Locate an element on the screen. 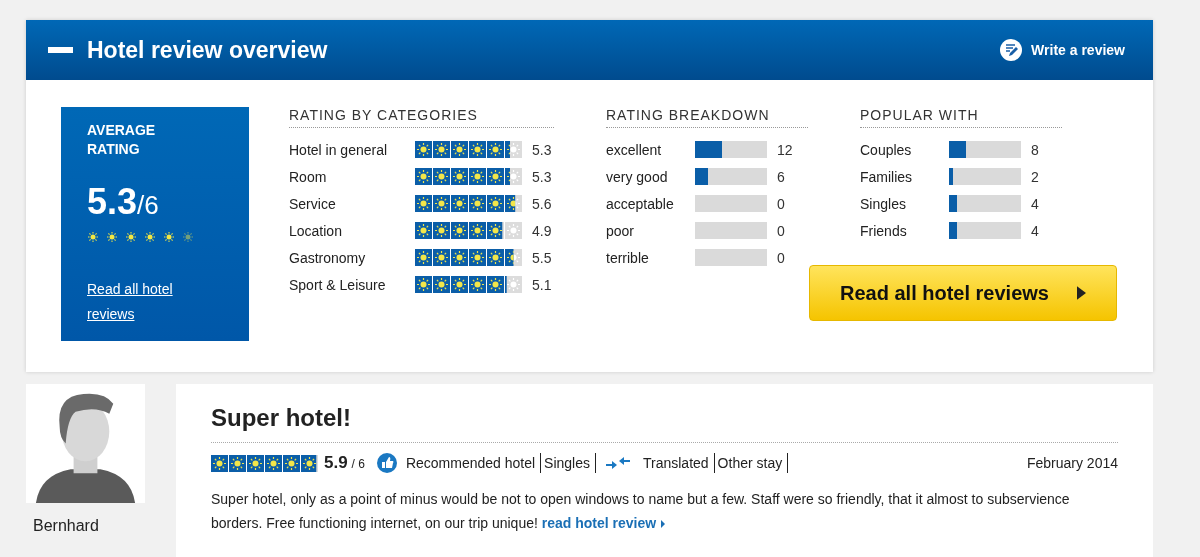  pencil-icon is located at coordinates (1011, 50).